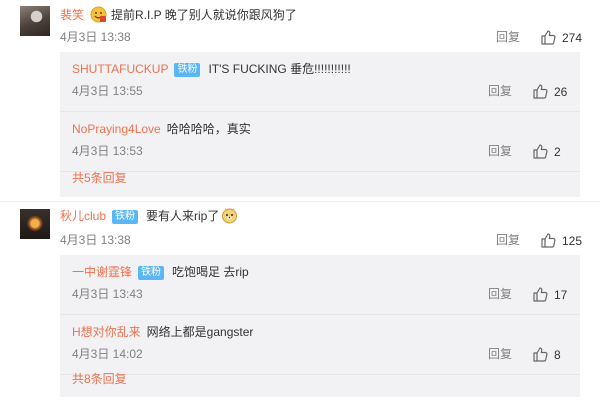  Describe the element at coordinates (561, 295) in the screenshot. I see `like-count: 17` at that location.